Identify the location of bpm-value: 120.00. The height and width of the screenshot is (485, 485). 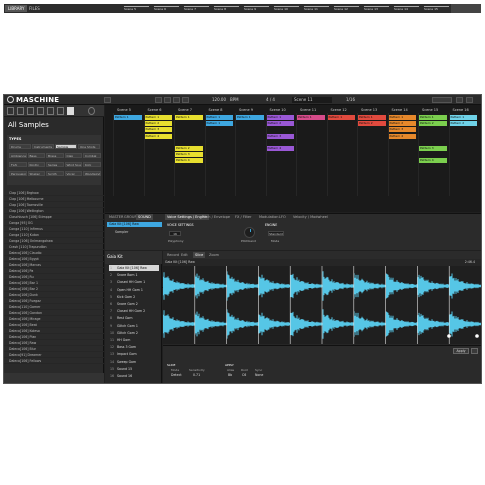
(219, 100).